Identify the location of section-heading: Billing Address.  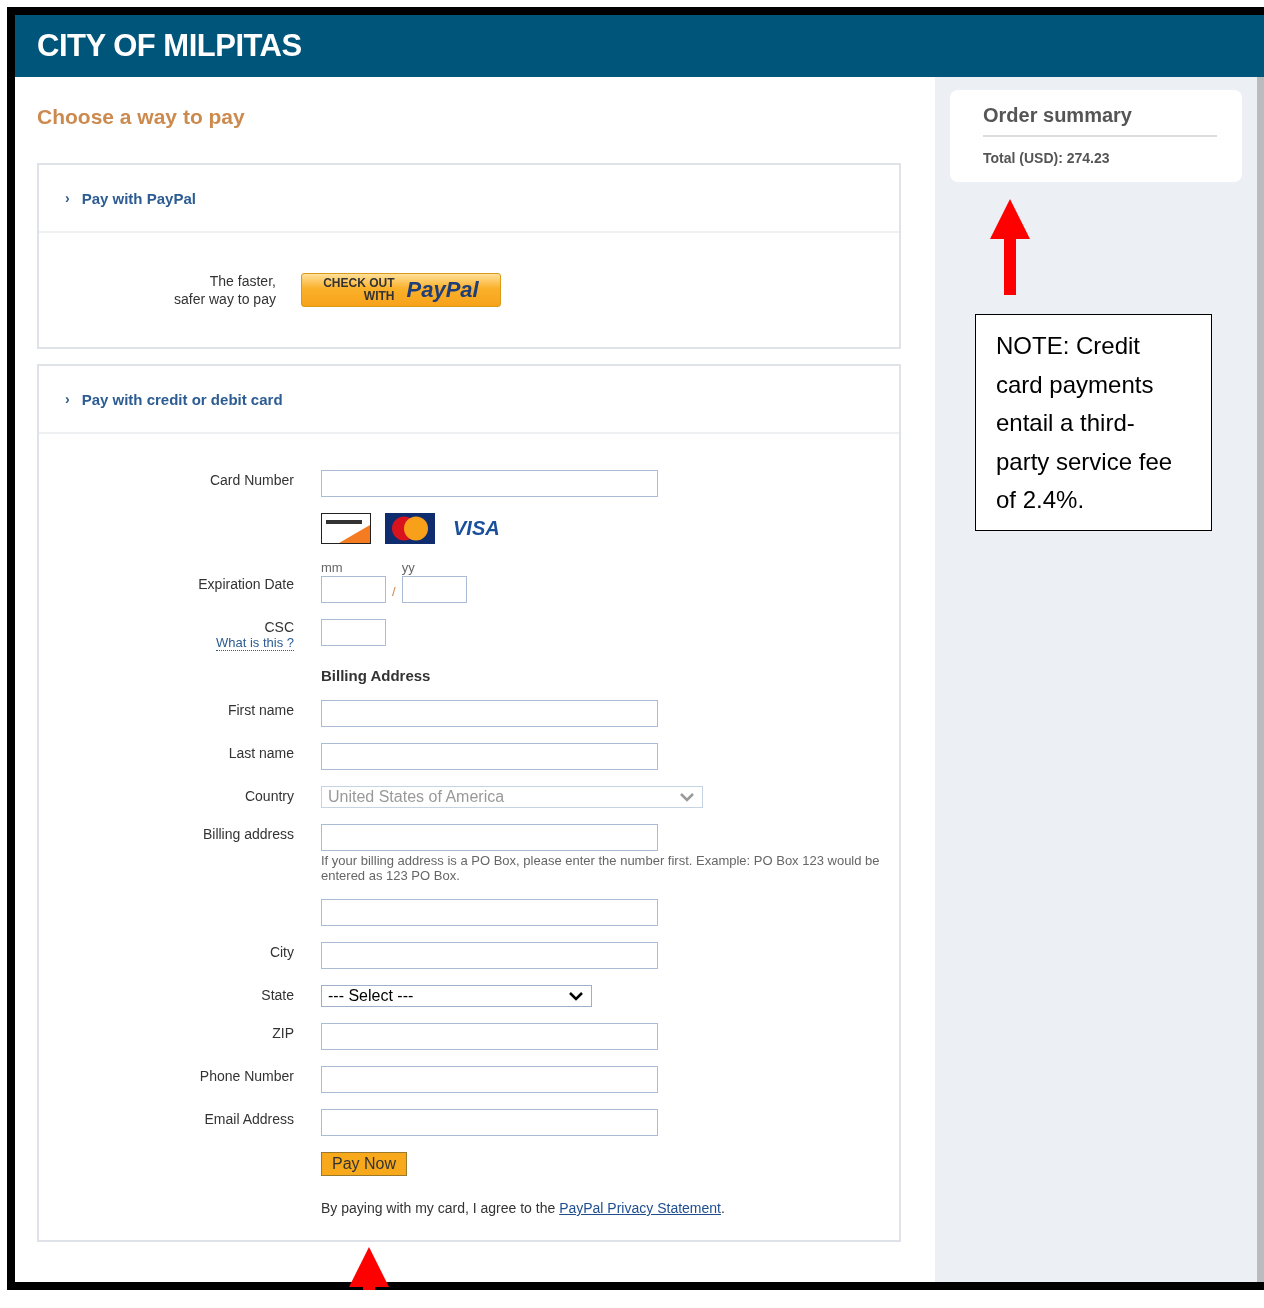
(376, 675).